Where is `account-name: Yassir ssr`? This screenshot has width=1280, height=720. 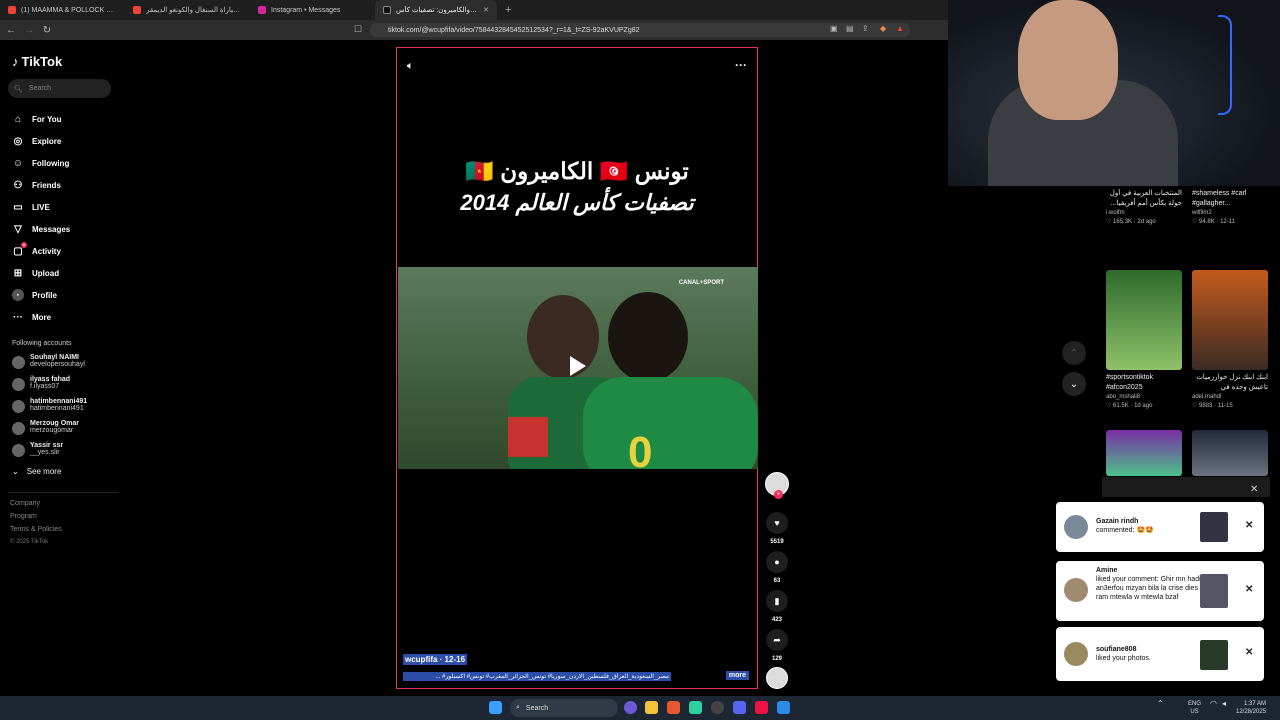
account-name: Yassir ssr is located at coordinates (47, 445).